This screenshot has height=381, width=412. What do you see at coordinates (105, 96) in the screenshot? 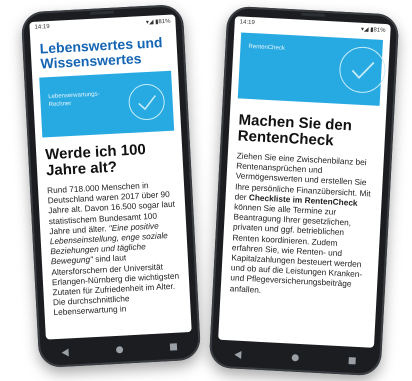
I see `checkmark-circle-icon` at bounding box center [105, 96].